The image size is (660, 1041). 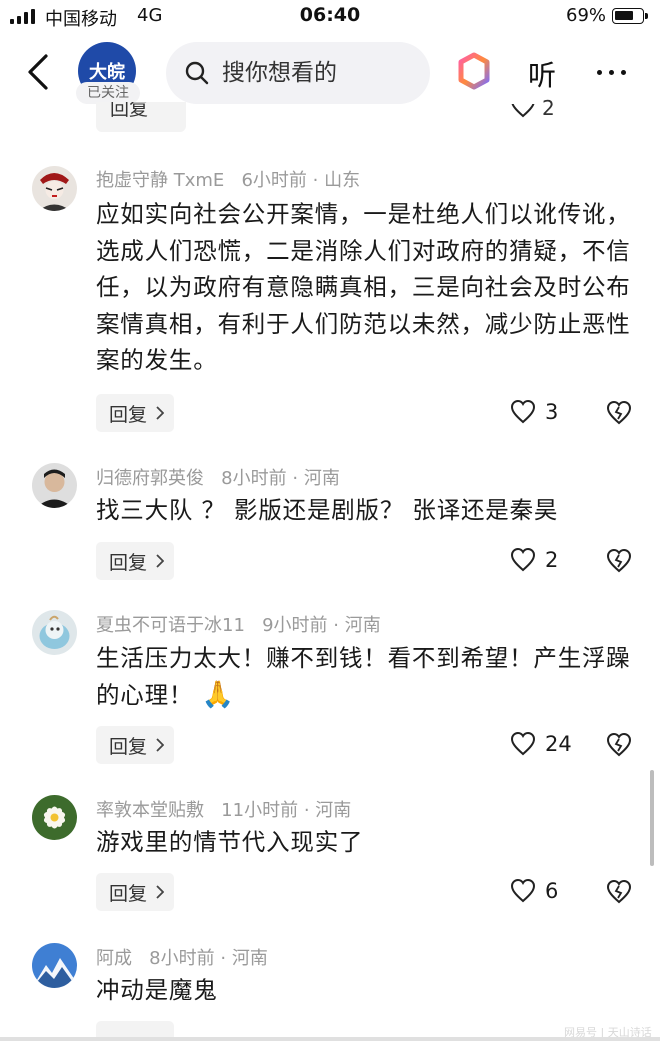 What do you see at coordinates (295, 625) in the screenshot?
I see `comment-time: 9小时前` at bounding box center [295, 625].